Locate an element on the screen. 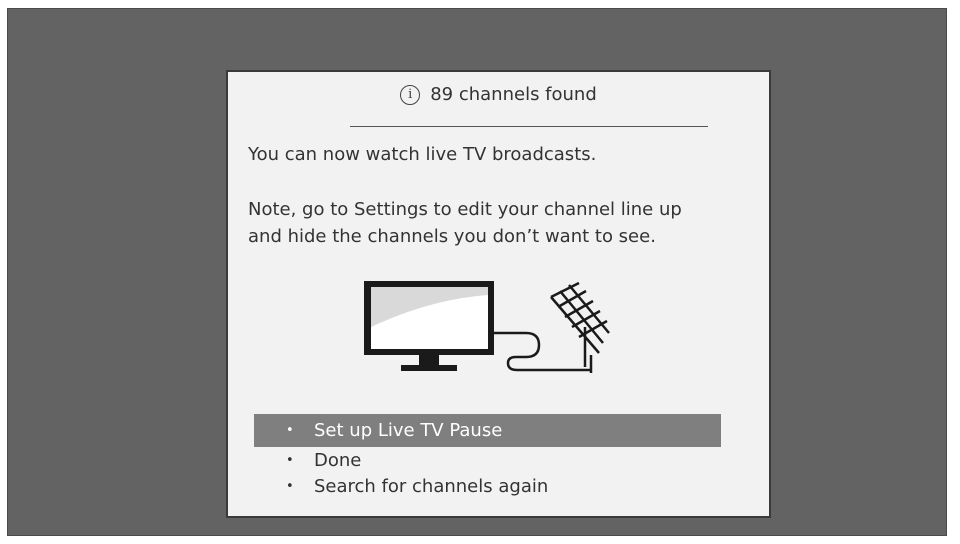 The image size is (960, 544). antenna-icon is located at coordinates (580, 327).